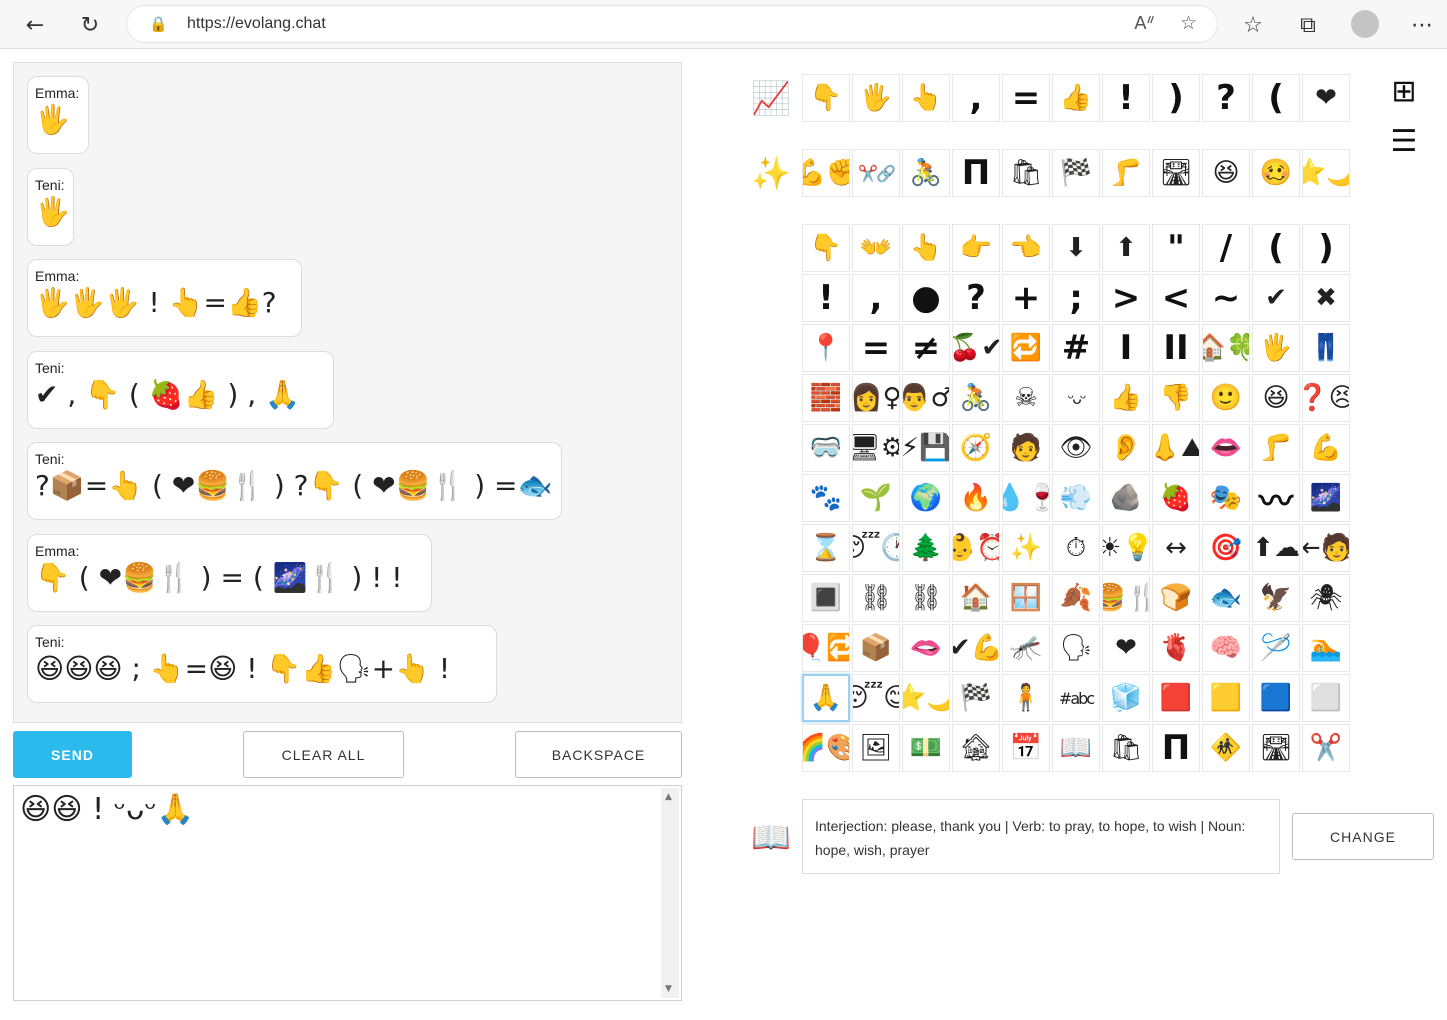  Describe the element at coordinates (976, 548) in the screenshot. I see `palette-symbol: 👶⏰` at that location.